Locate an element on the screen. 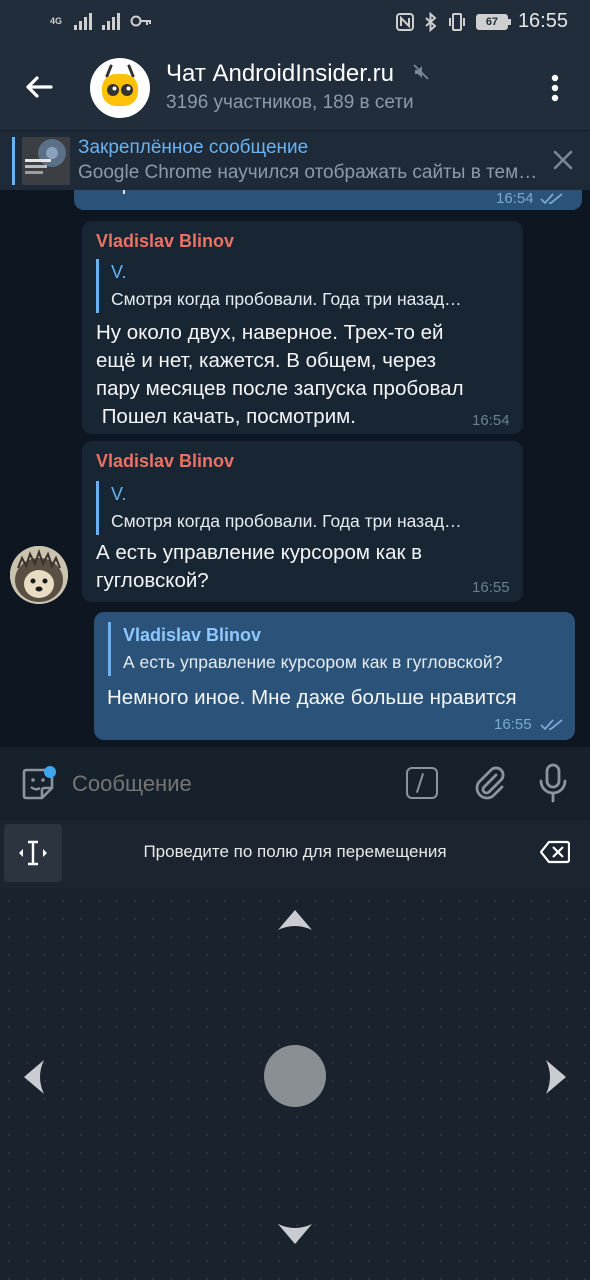 Image resolution: width=590 pixels, height=1280 pixels. signal-strength-icon is located at coordinates (83, 21).